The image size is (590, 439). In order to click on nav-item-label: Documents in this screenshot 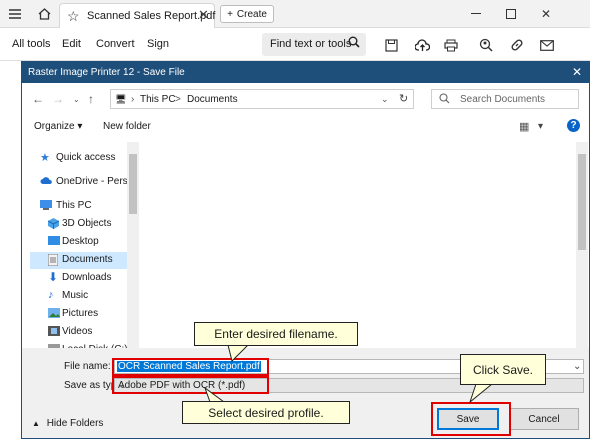, I will do `click(87, 259)`.